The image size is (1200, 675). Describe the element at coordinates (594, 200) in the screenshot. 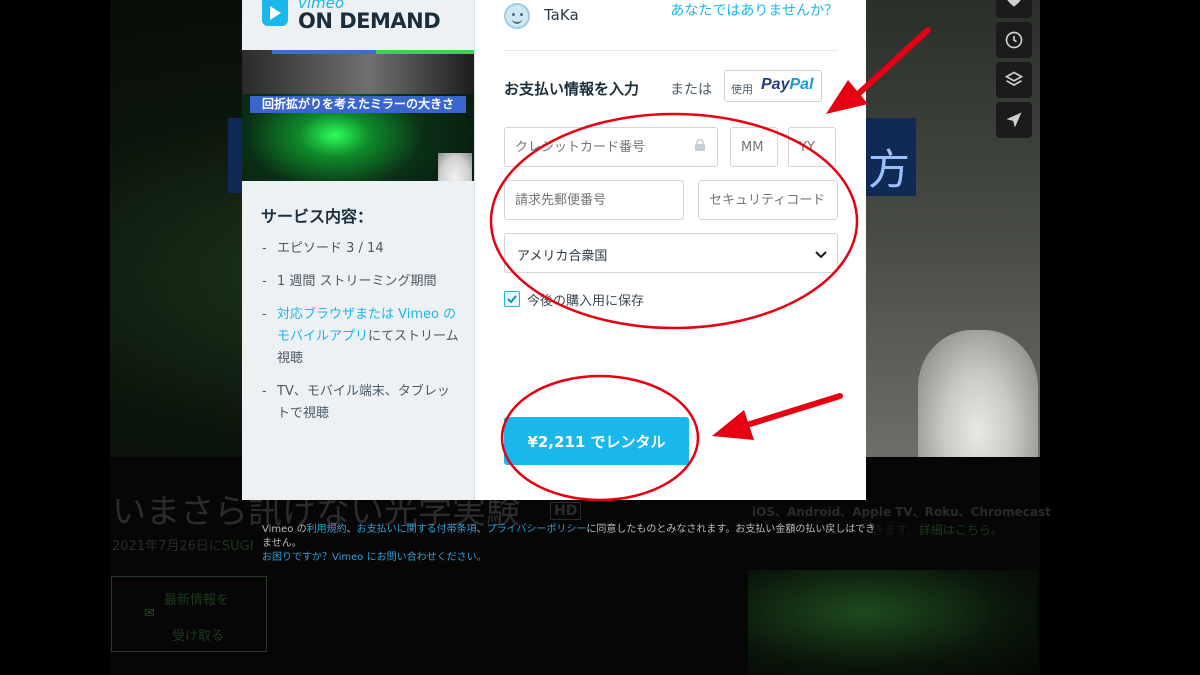

I see `billing-zip-input` at that location.